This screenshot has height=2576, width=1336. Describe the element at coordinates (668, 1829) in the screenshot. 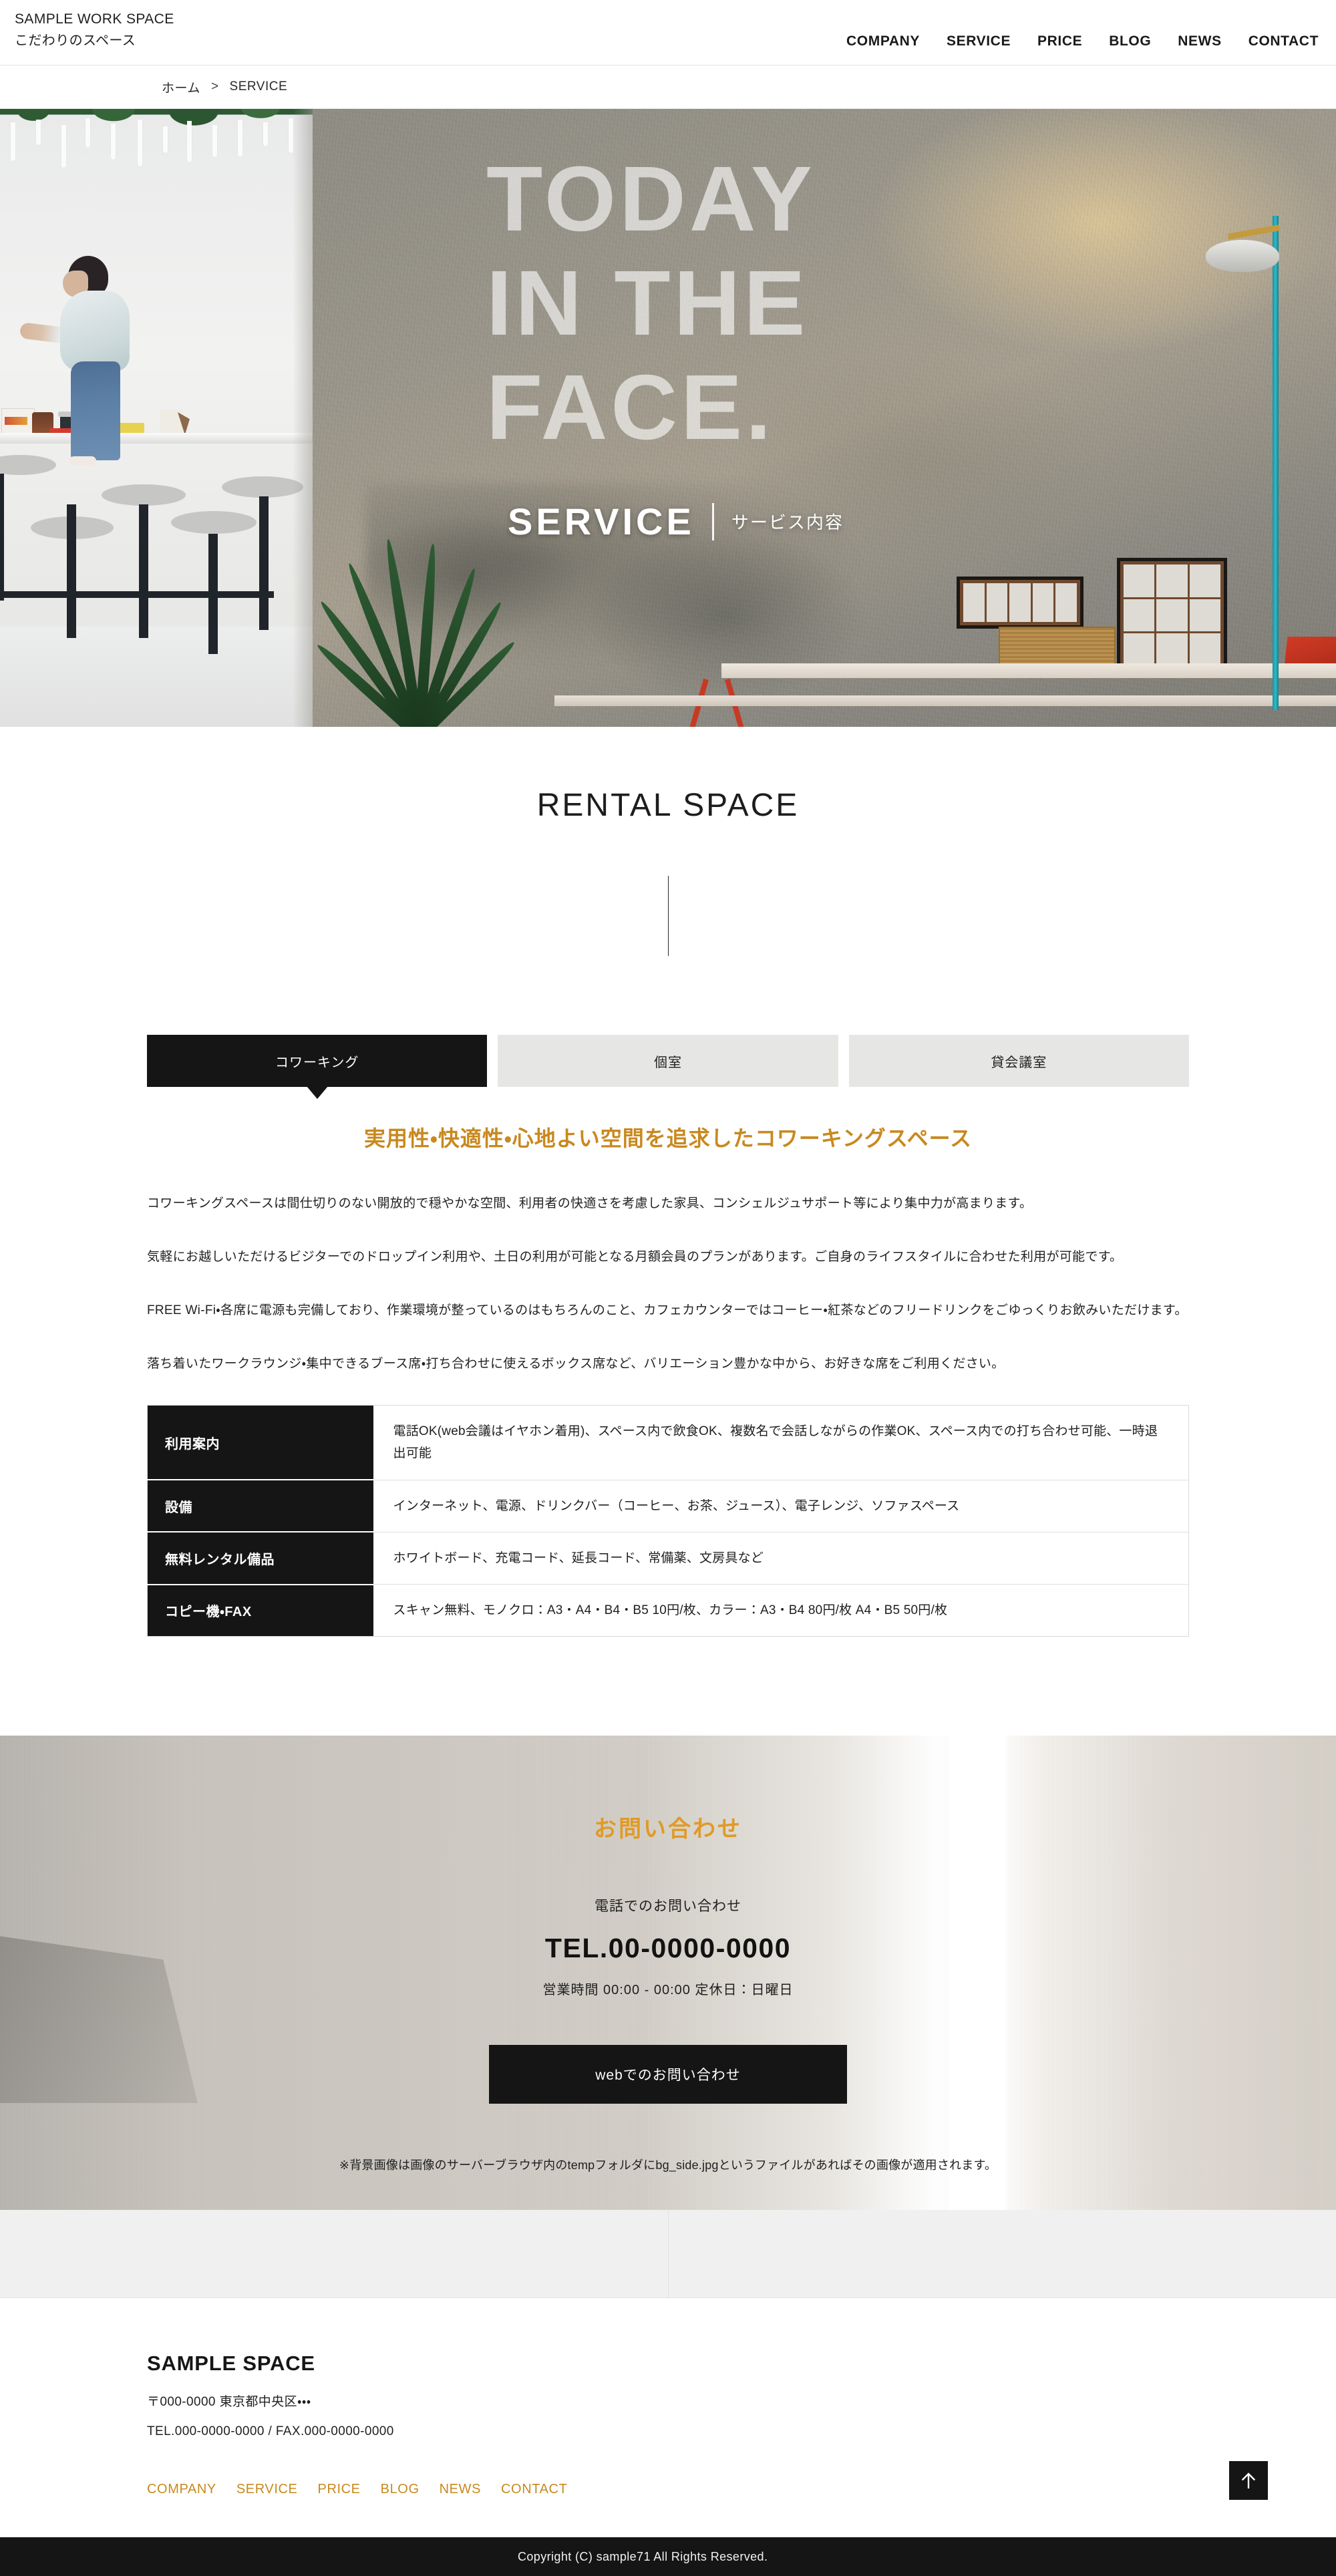

I see `contact-title: お問い合わせ` at that location.